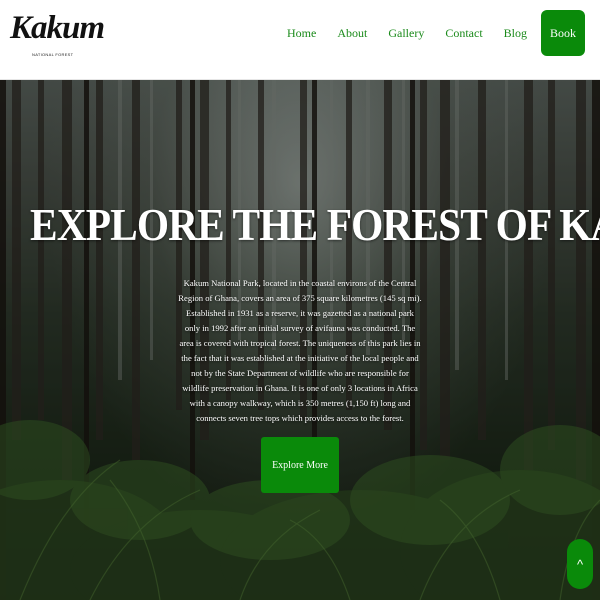  Describe the element at coordinates (515, 33) in the screenshot. I see `nav-item-blog: Blog` at that location.